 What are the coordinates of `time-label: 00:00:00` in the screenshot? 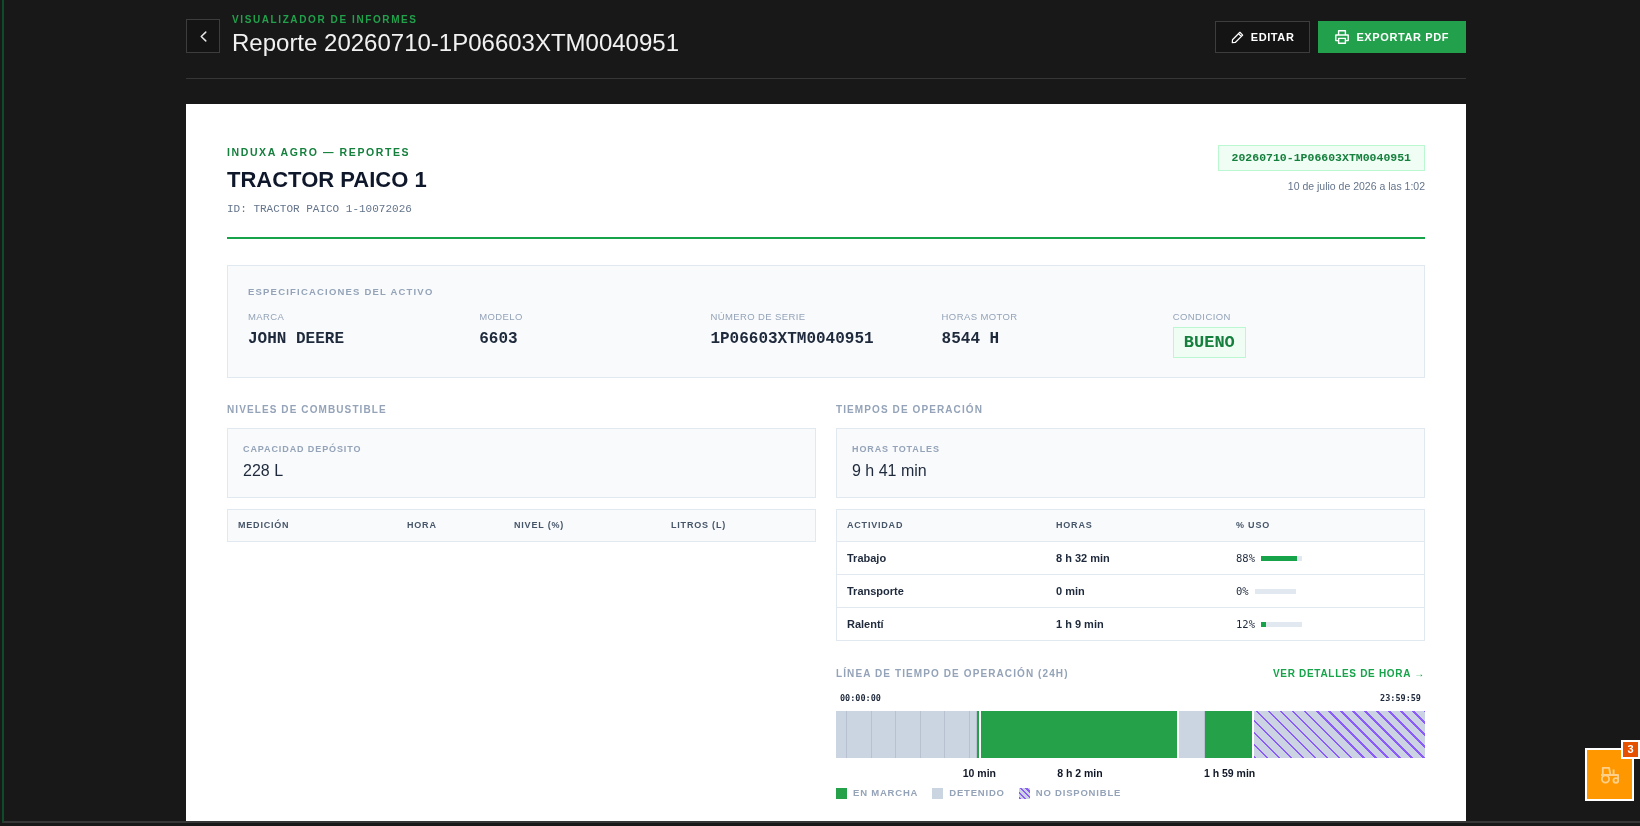 It's located at (860, 698).